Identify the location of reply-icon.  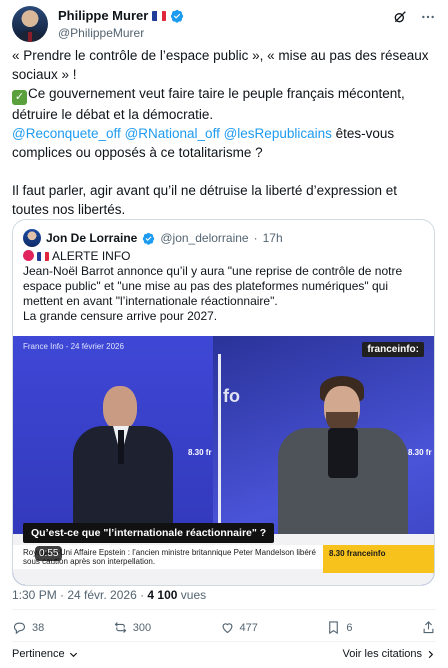
(19, 628).